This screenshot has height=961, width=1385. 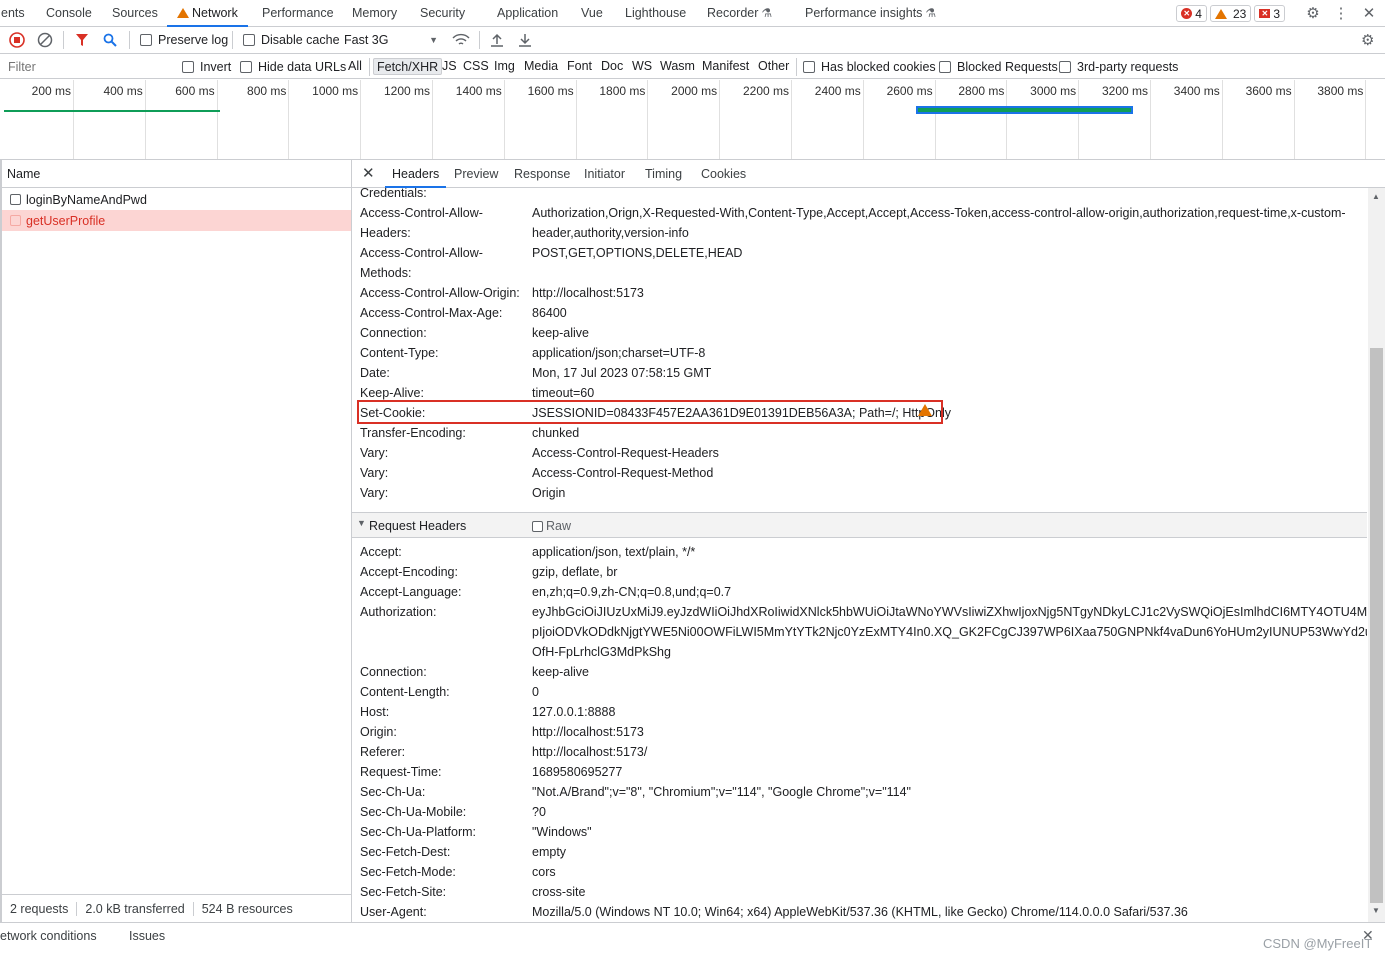 I want to click on filter-type-other: Other, so click(x=773, y=66).